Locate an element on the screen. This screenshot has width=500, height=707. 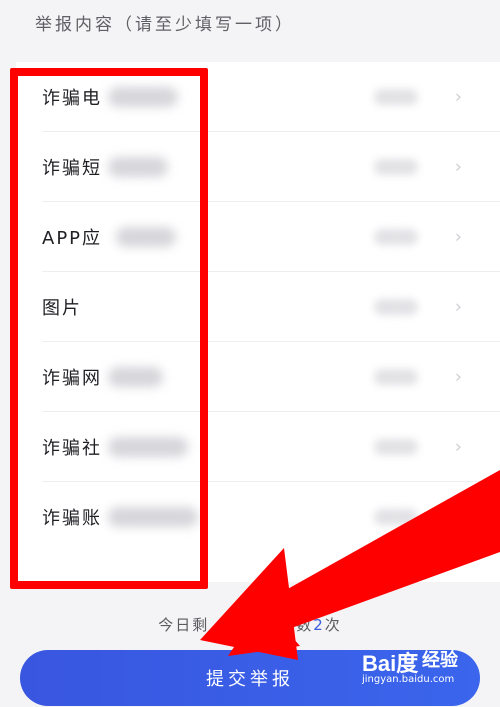
watermark-brand: 经验 is located at coordinates (440, 660).